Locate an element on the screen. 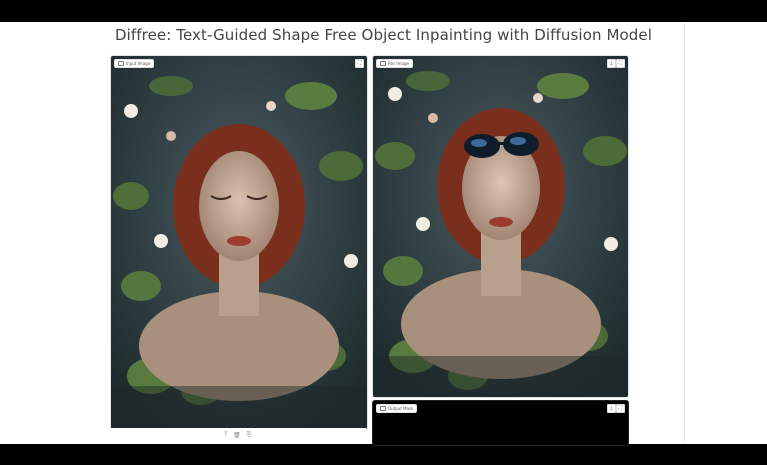 This screenshot has width=767, height=465. result-fullscreen-button: ⛶ is located at coordinates (620, 63).